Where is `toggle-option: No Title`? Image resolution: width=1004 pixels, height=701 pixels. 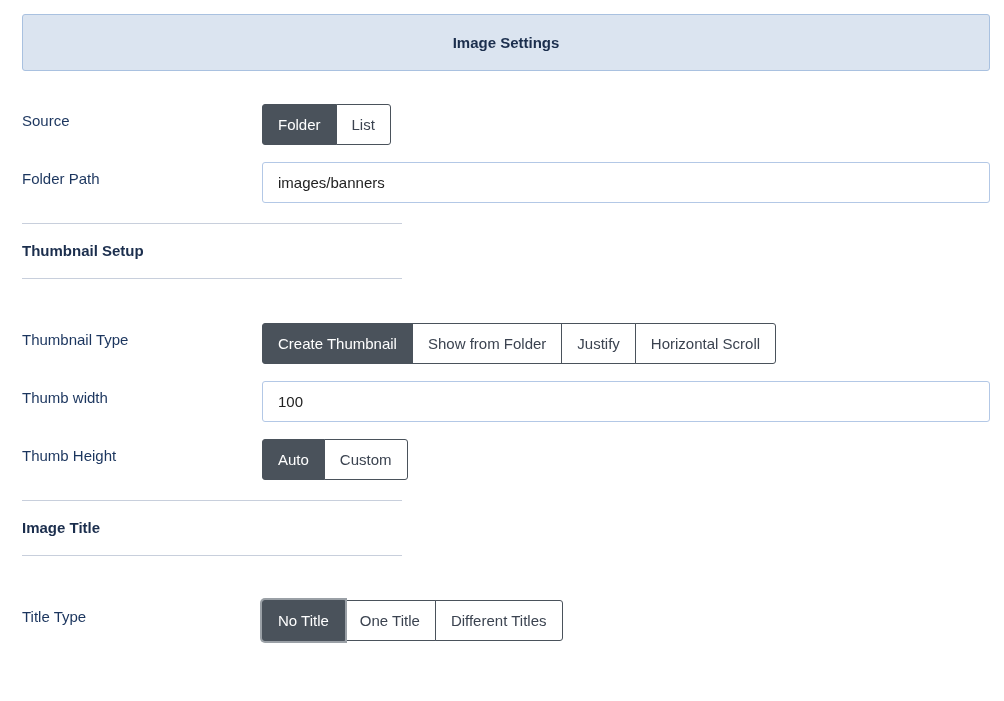 toggle-option: No Title is located at coordinates (303, 620).